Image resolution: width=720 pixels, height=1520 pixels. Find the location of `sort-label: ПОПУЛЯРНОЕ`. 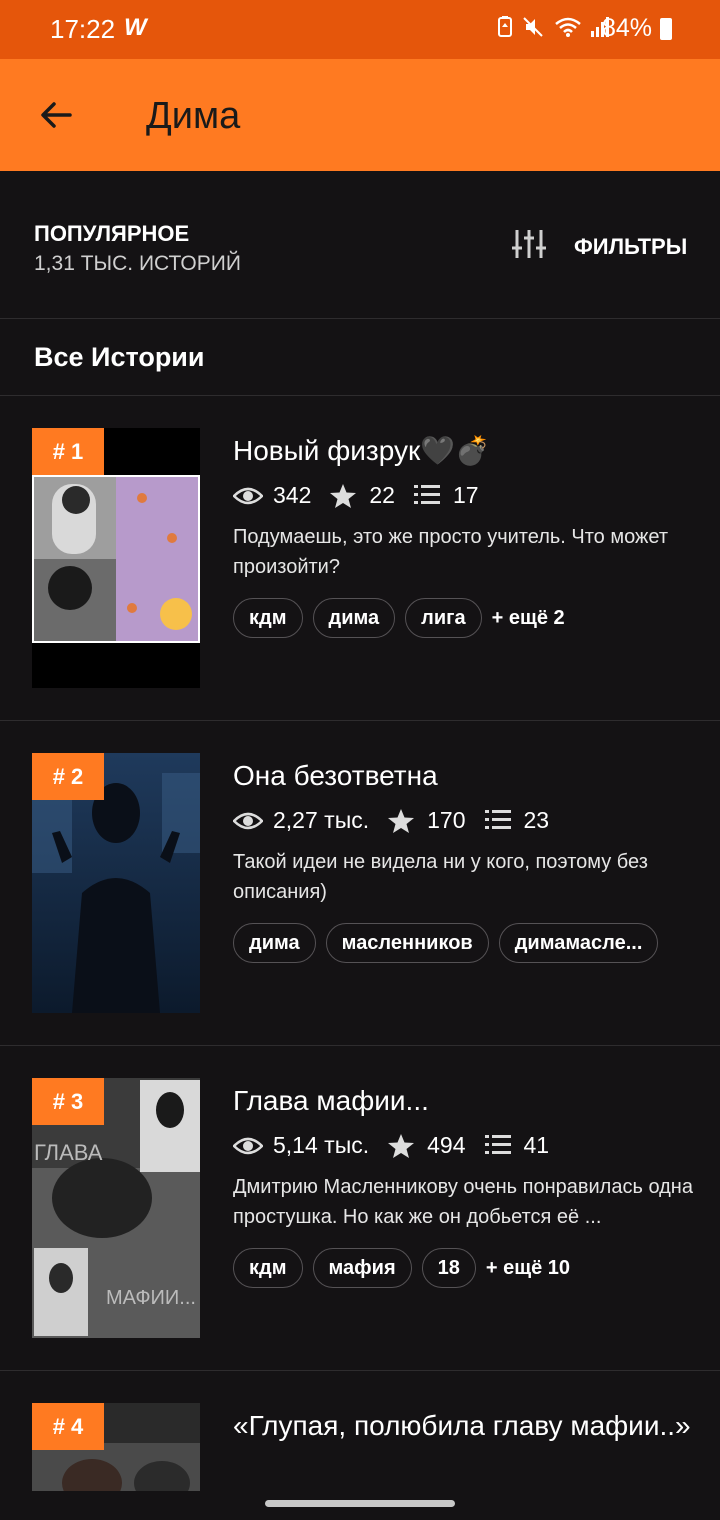

sort-label: ПОПУЛЯРНОЕ is located at coordinates (111, 234).